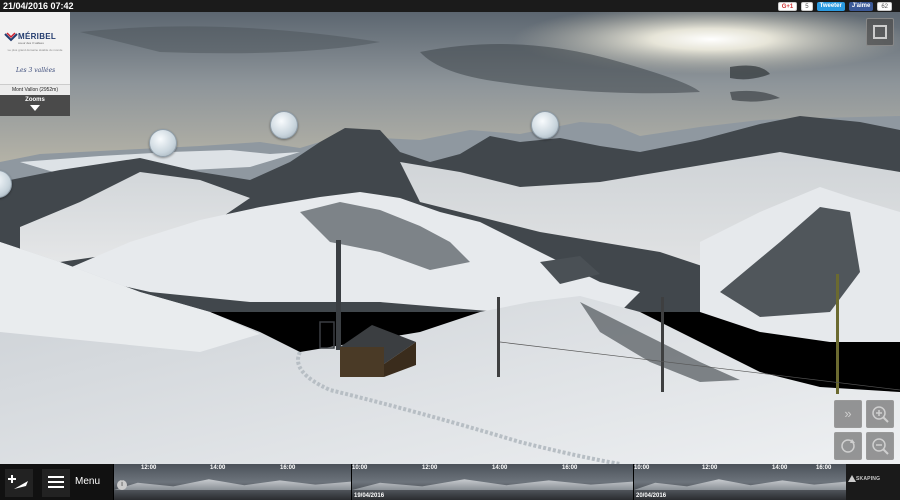 This screenshot has height=500, width=900. I want to click on zoom-in-icon, so click(880, 414).